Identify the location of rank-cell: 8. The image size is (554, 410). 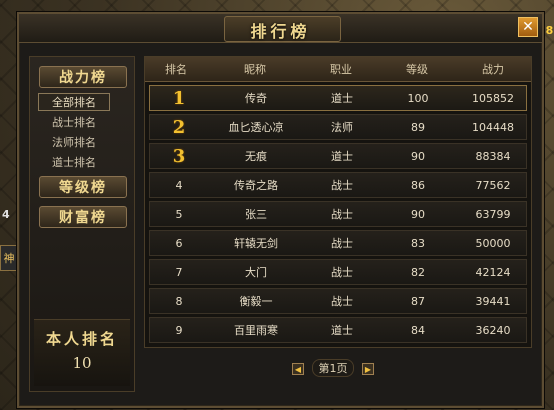
(179, 301).